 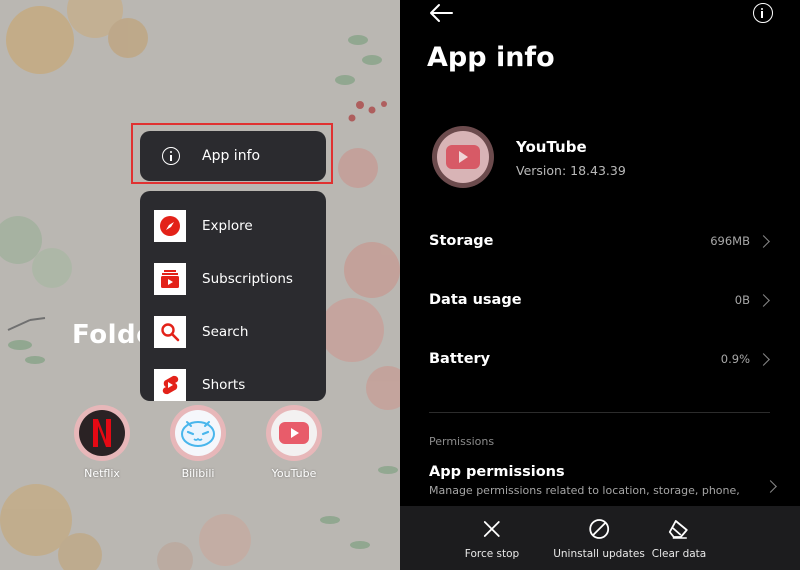 What do you see at coordinates (475, 300) in the screenshot?
I see `row-label: Data usage` at bounding box center [475, 300].